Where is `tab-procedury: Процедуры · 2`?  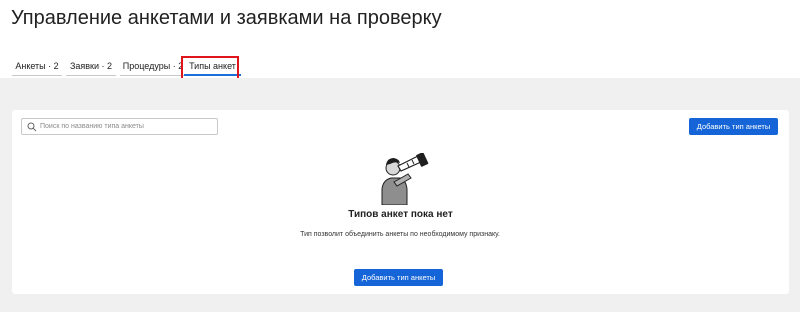
tab-procedury: Процедуры · 2 is located at coordinates (153, 66).